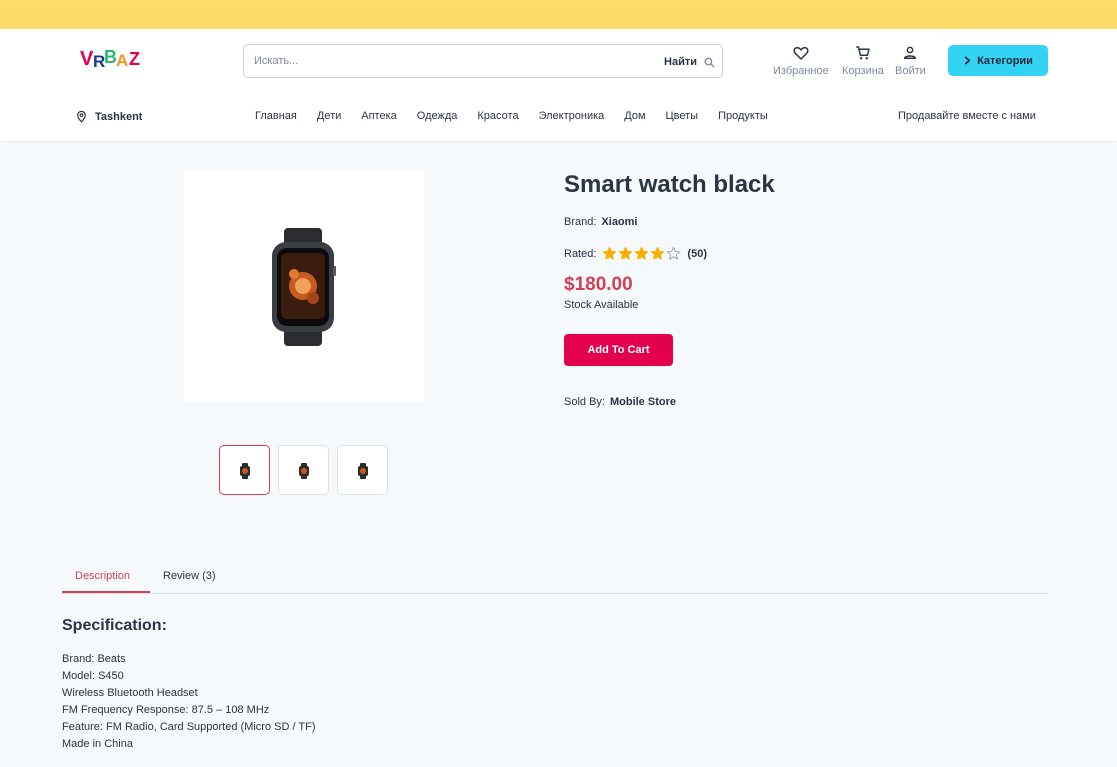 The width and height of the screenshot is (1117, 767). I want to click on brand-label: Brand:, so click(580, 222).